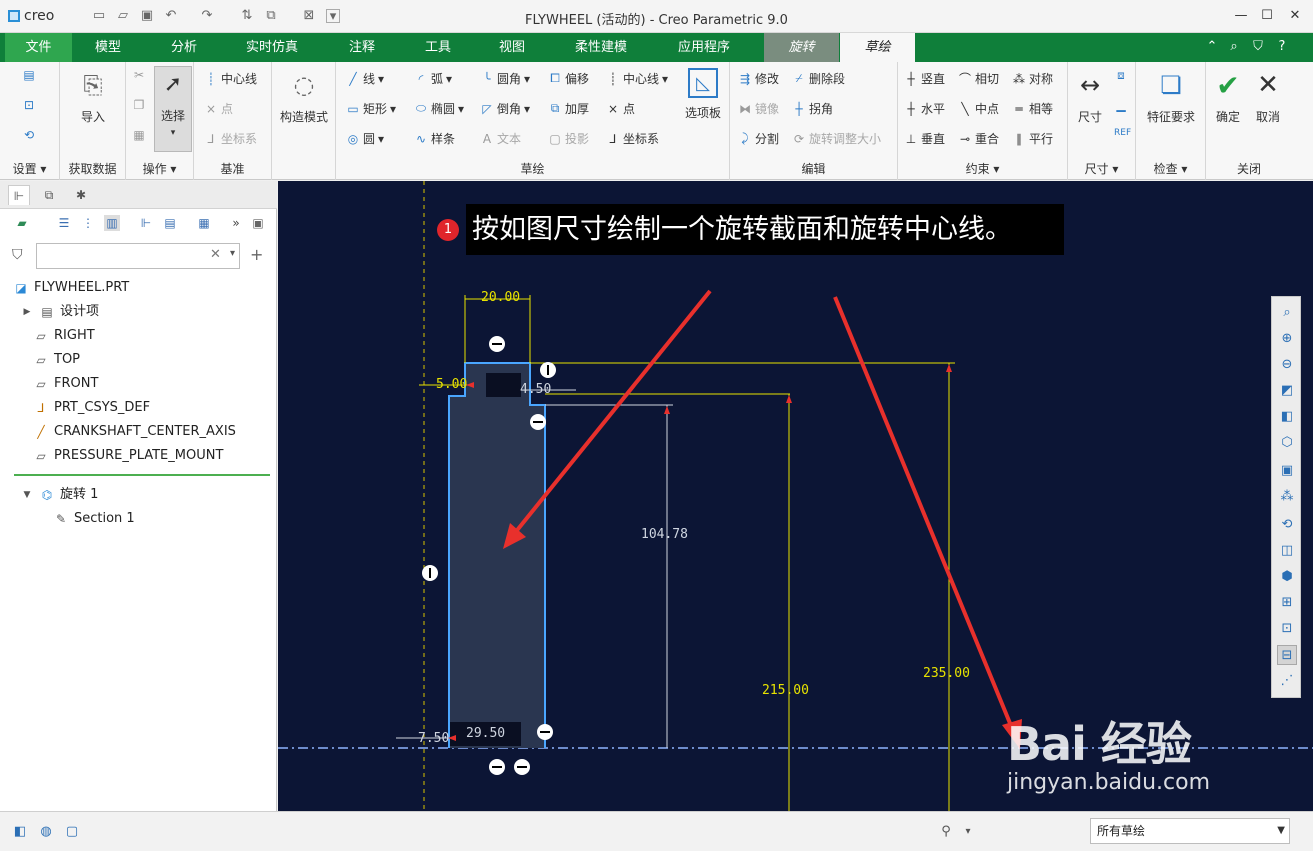 Image resolution: width=1313 pixels, height=851 pixels. I want to click on windows-icon: ⧉, so click(271, 16).